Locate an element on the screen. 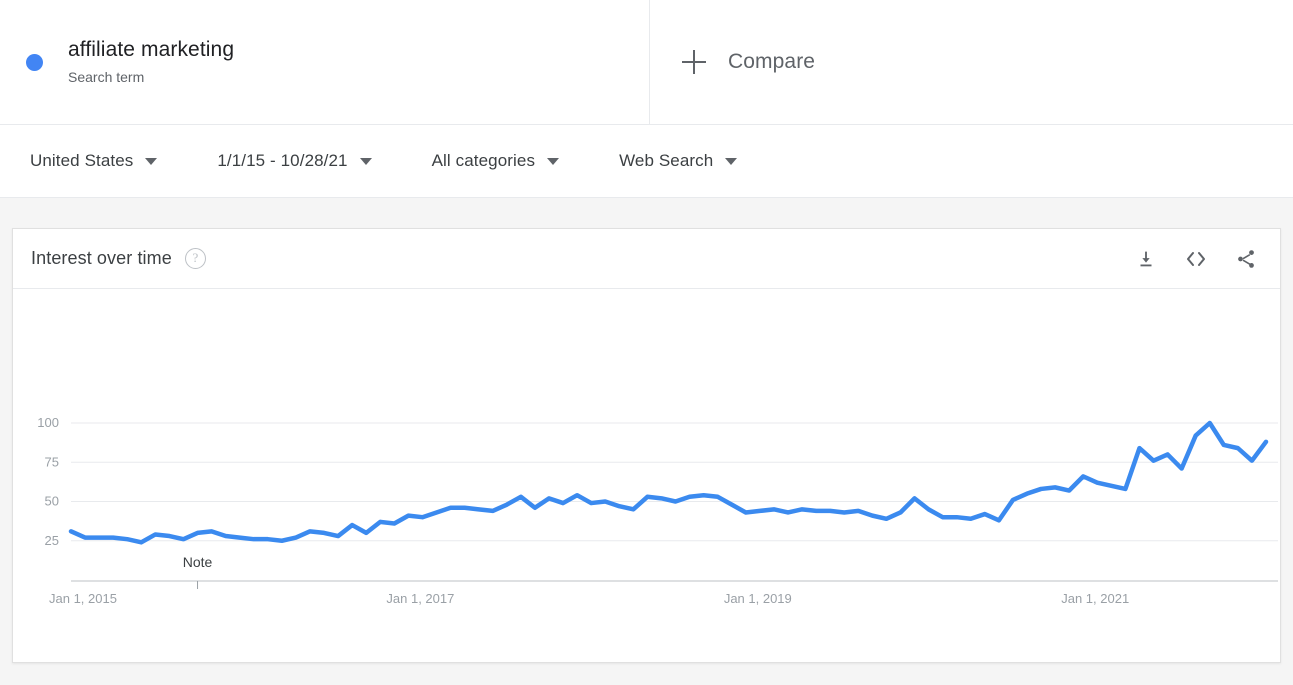 Image resolution: width=1293 pixels, height=685 pixels. y-axis-tick: 25 is located at coordinates (52, 540).